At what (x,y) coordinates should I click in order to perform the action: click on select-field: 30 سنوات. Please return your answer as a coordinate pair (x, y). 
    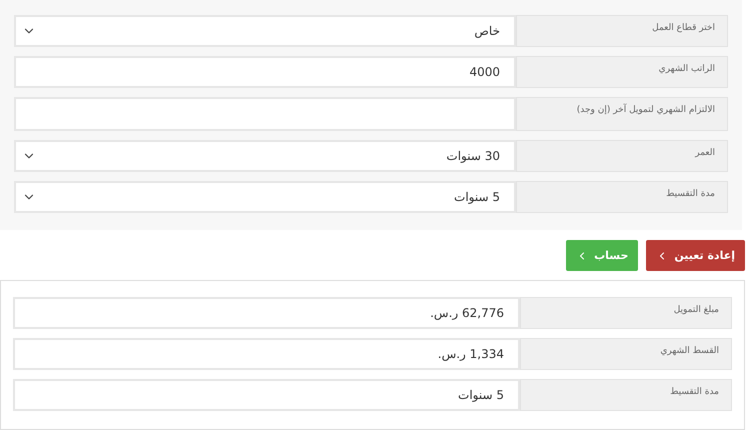
    Looking at the image, I should click on (265, 156).